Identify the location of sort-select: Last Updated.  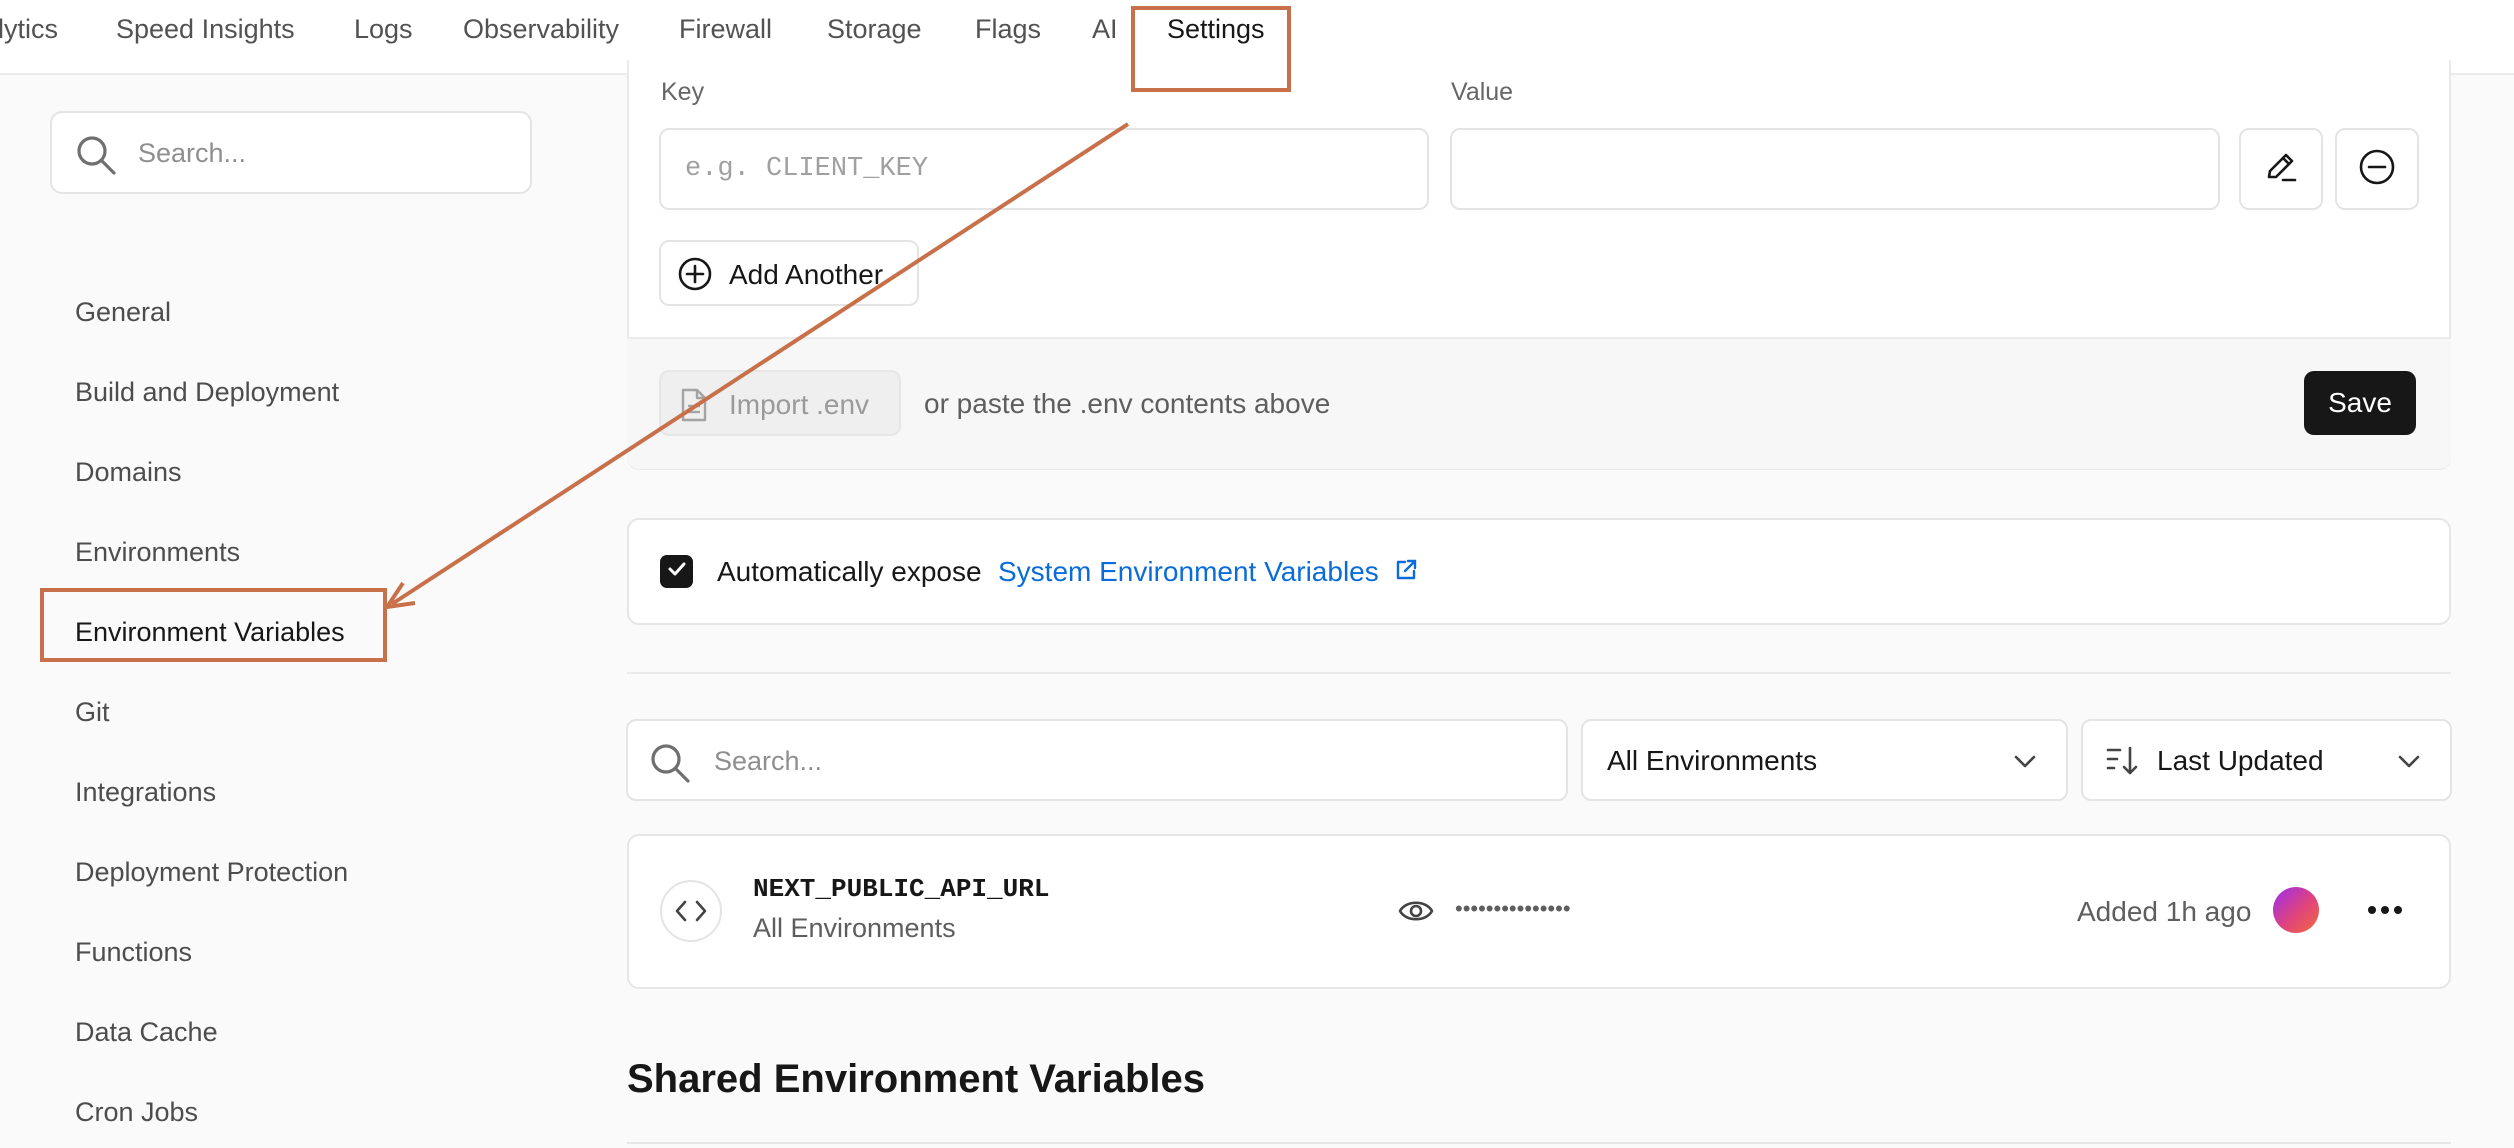
(2266, 760).